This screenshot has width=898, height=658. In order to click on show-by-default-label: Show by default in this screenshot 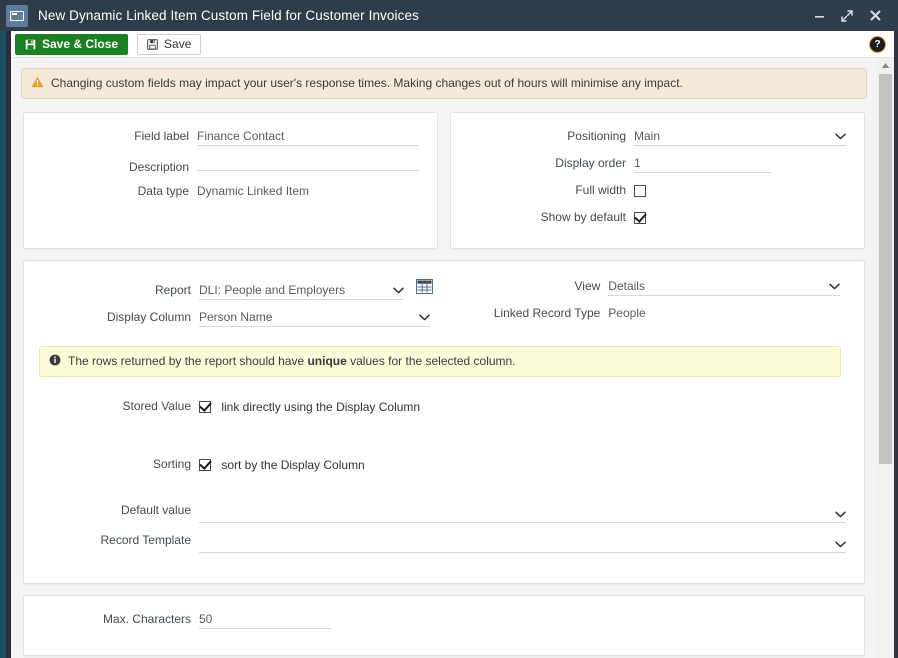, I will do `click(583, 217)`.